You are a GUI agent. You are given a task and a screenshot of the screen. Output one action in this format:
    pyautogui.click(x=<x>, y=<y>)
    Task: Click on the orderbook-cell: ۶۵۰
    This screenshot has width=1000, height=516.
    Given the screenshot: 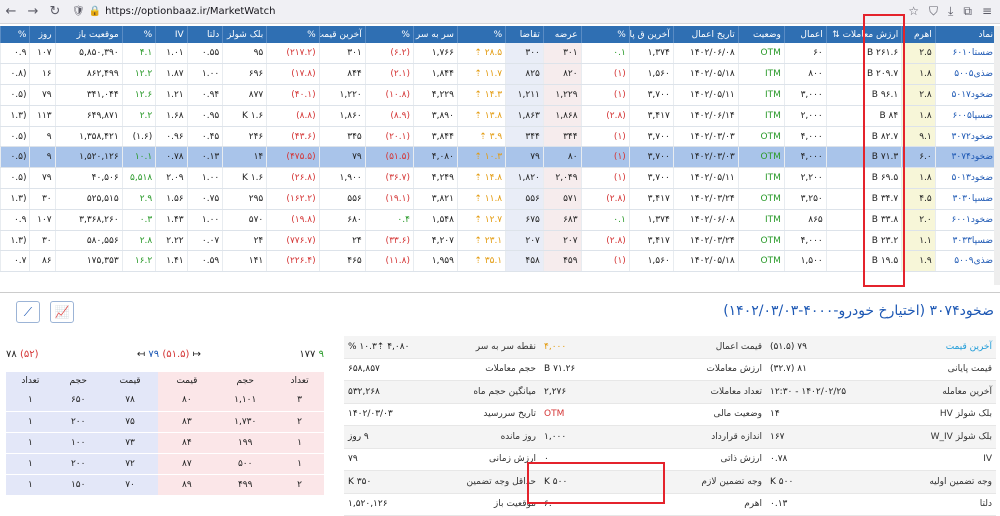 What is the action you would take?
    pyautogui.click(x=78, y=400)
    